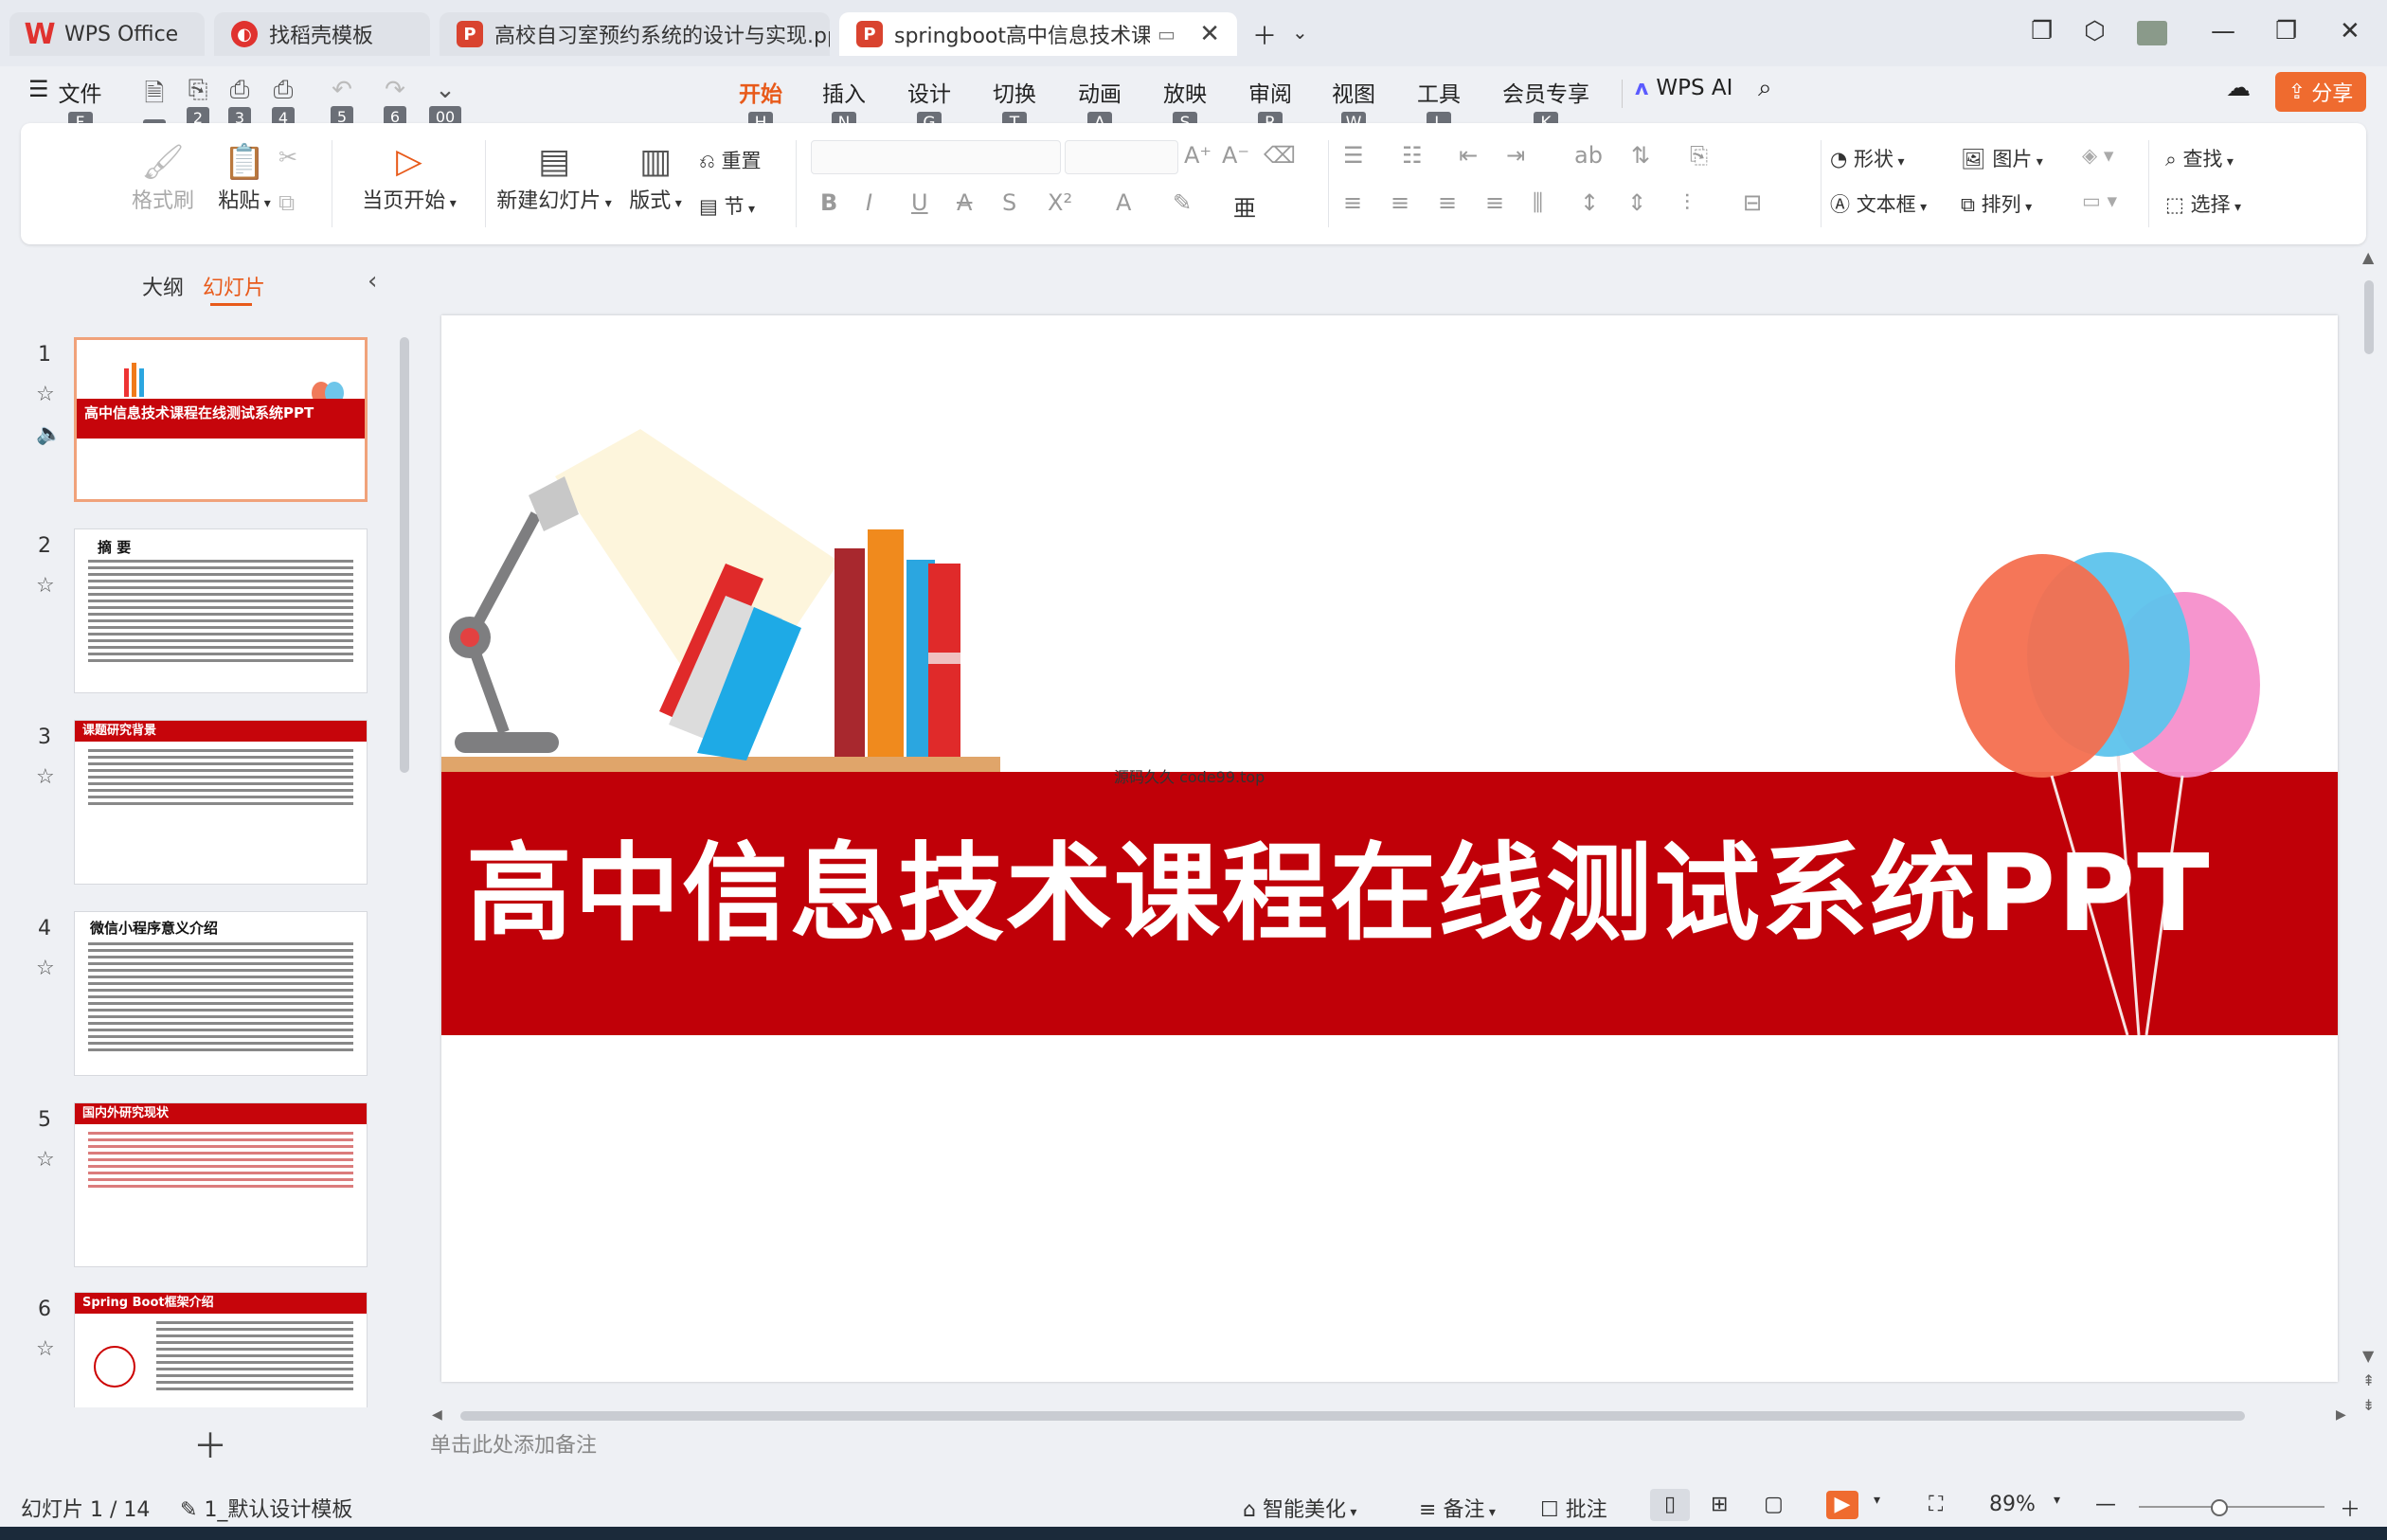 This screenshot has height=1540, width=2387. Describe the element at coordinates (2219, 1507) in the screenshot. I see `zoom-slider-thumb` at that location.